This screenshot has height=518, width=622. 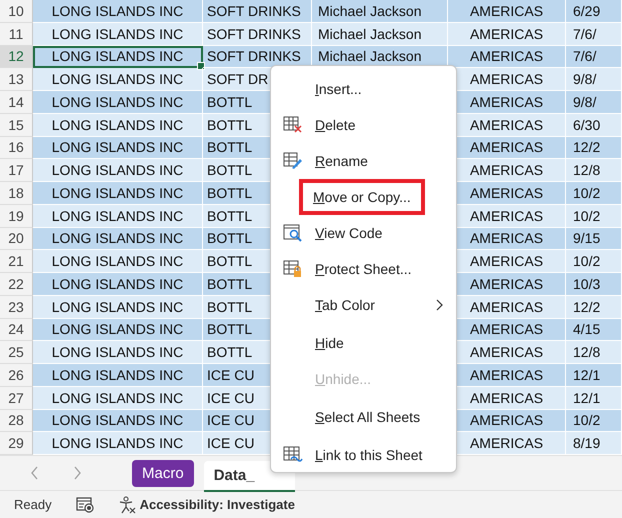 I want to click on row-header: 17, so click(x=16, y=170).